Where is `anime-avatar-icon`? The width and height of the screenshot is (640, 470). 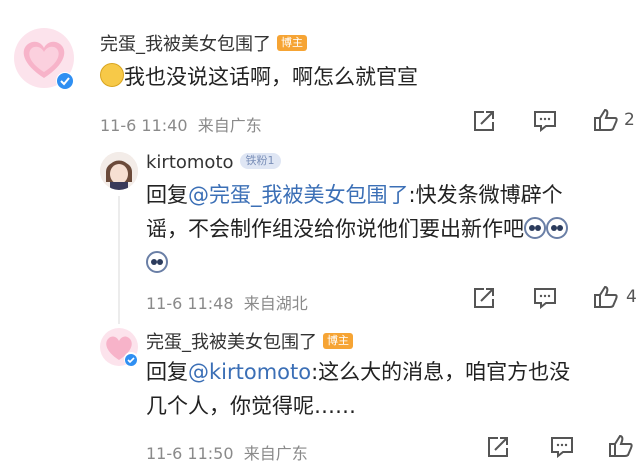
anime-avatar-icon is located at coordinates (119, 171).